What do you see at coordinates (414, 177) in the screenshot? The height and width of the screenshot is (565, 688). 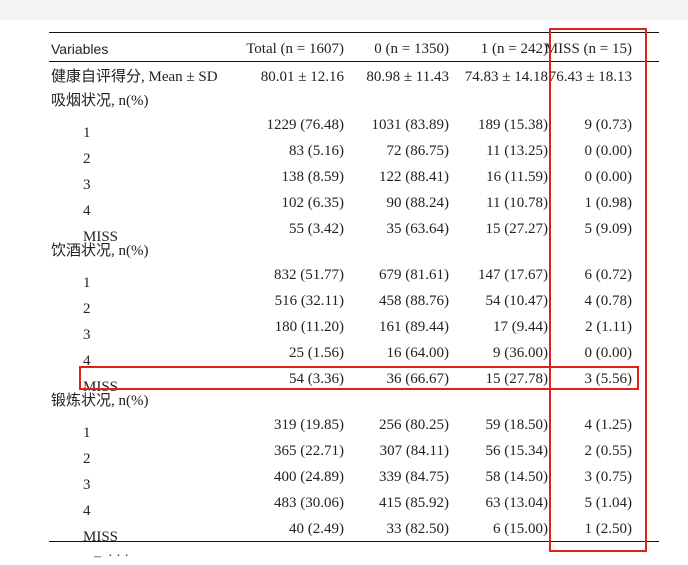 I see `table-cell: 122 (88.41)` at bounding box center [414, 177].